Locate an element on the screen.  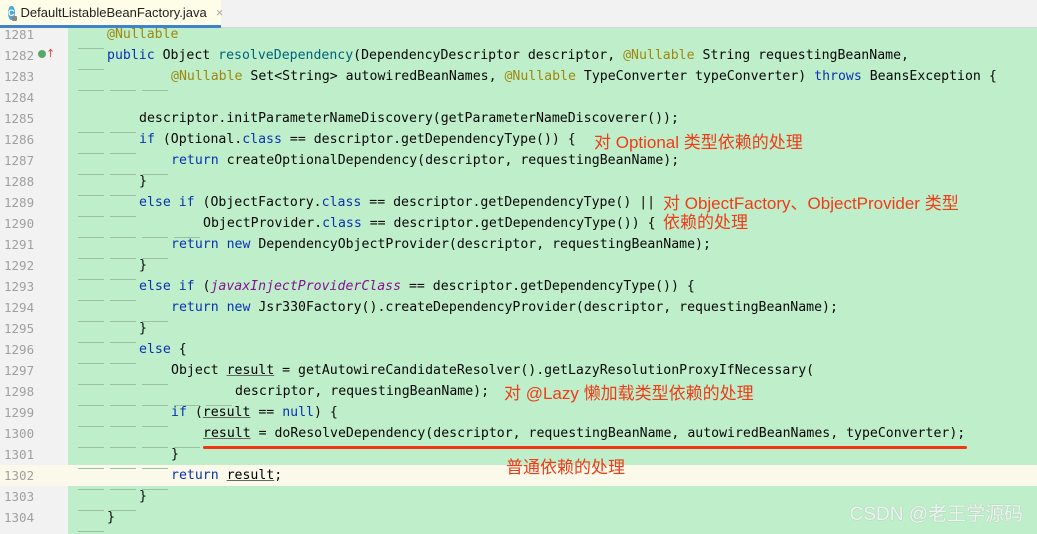
line-number: 1288 is located at coordinates (19, 181).